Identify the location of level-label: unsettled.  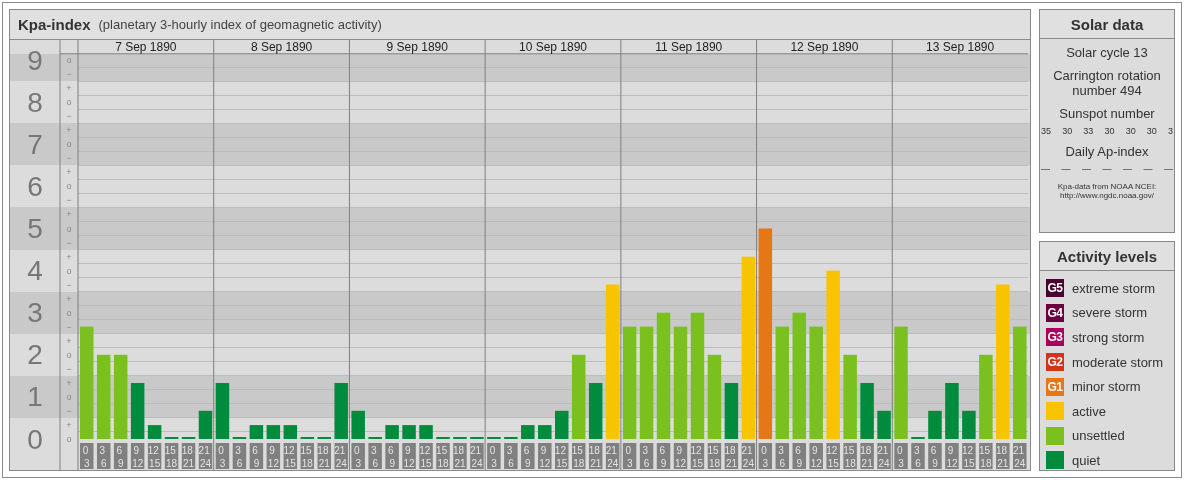
(1098, 436).